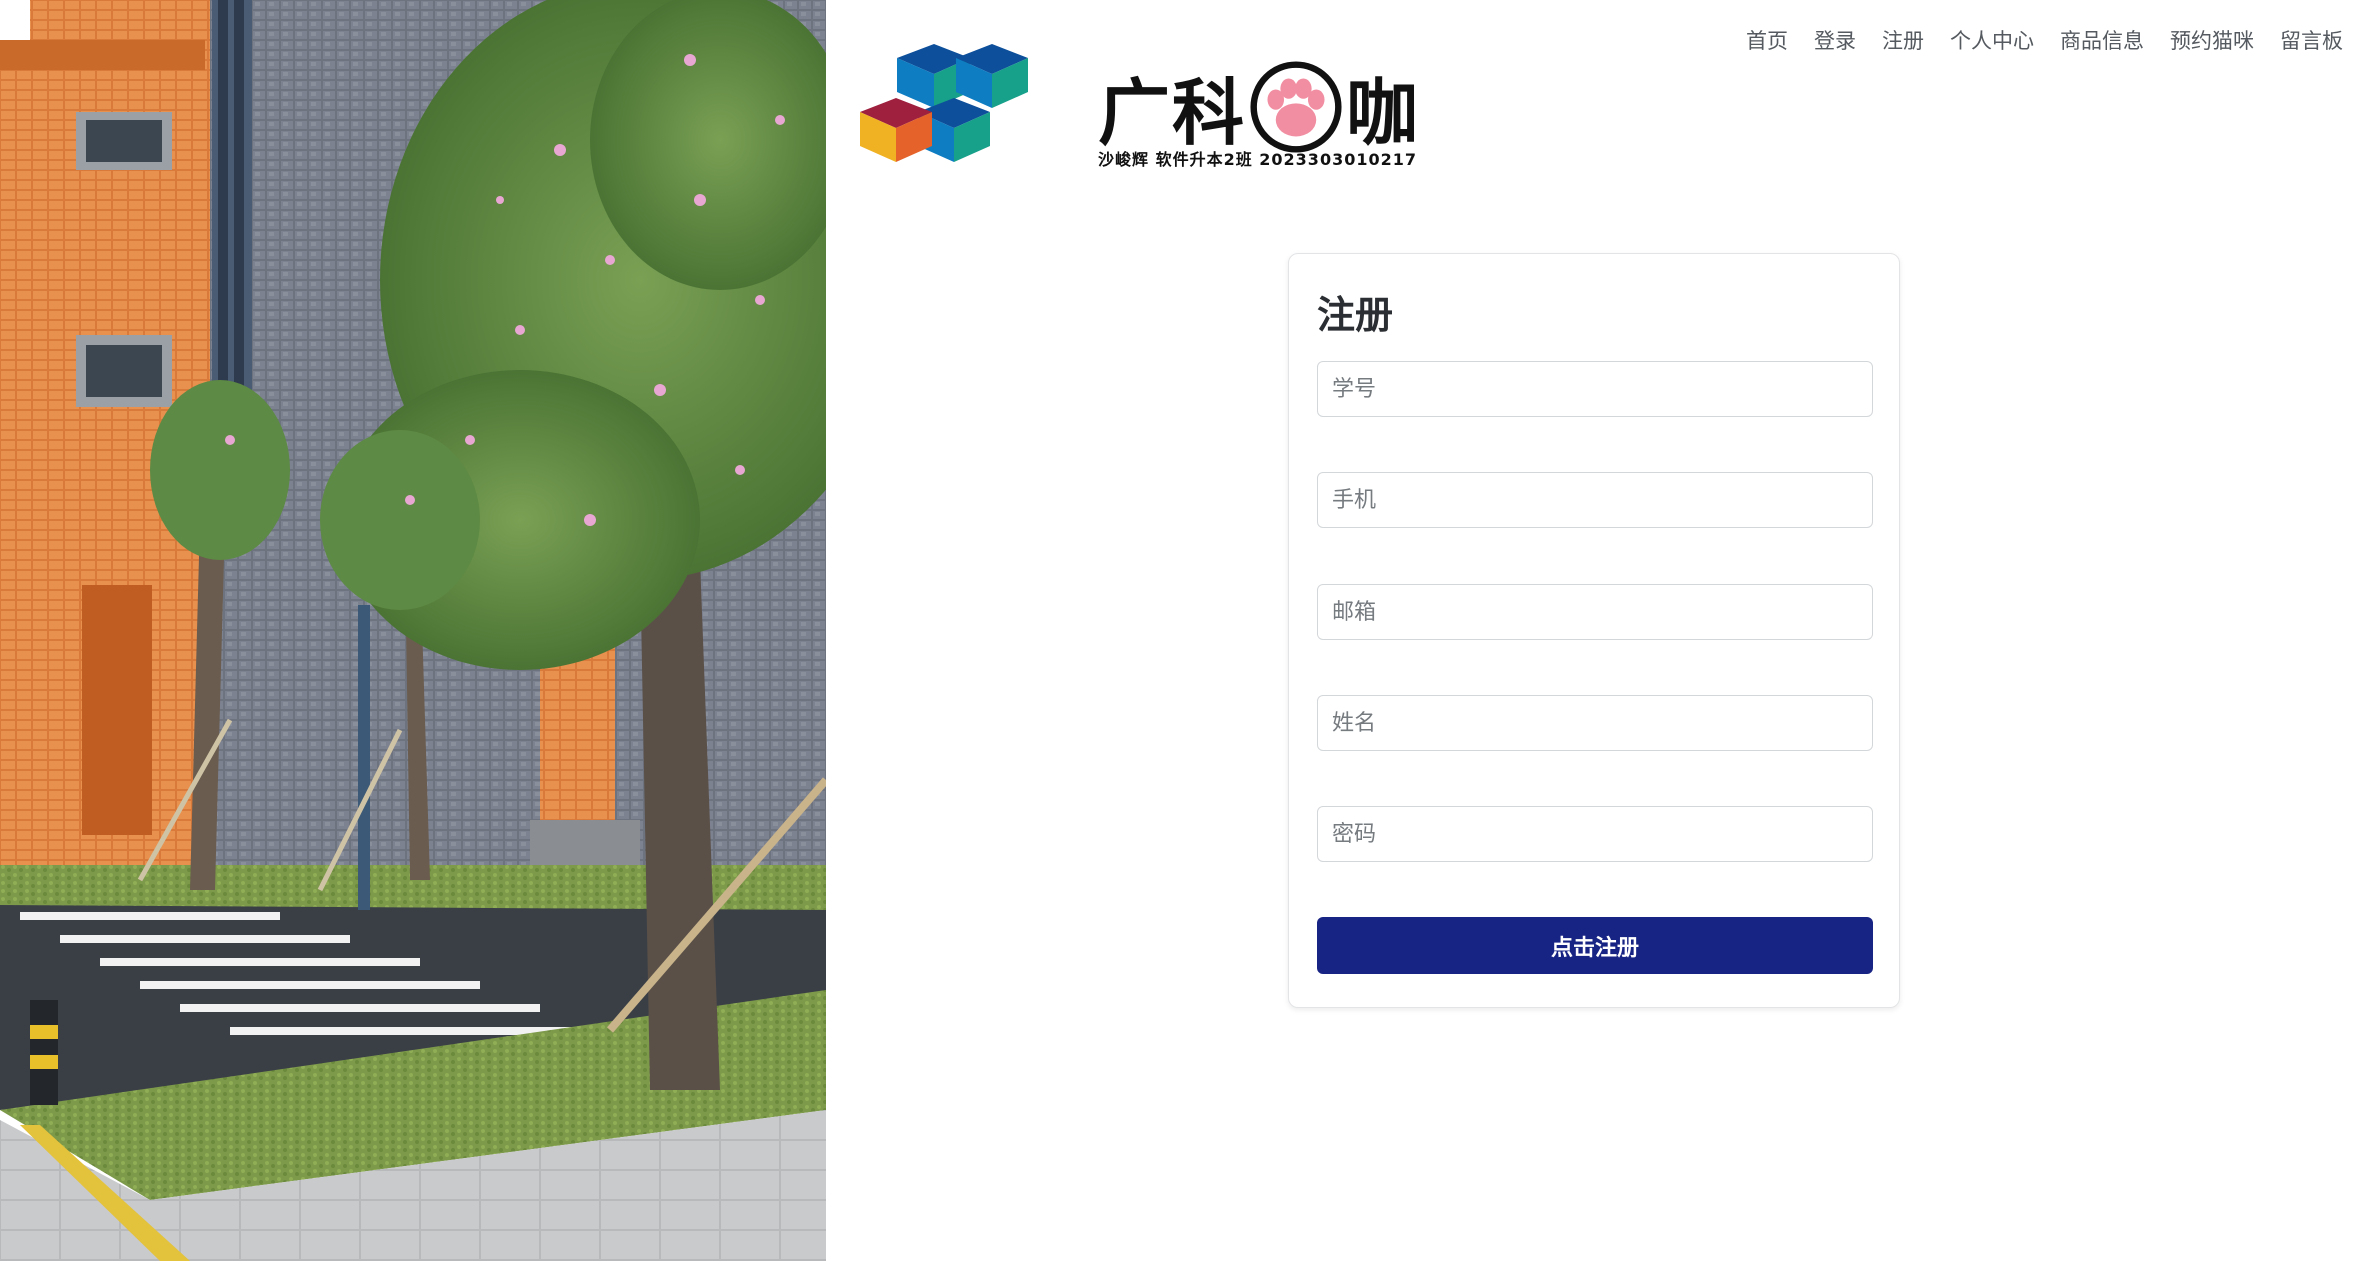  I want to click on name-input, so click(1595, 723).